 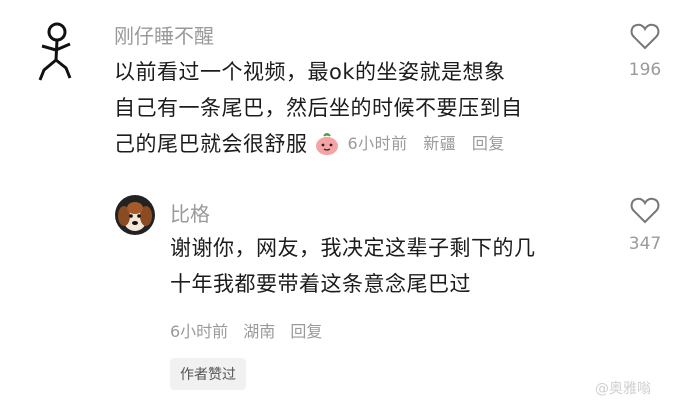 I want to click on comment-username: 比格, so click(x=190, y=212).